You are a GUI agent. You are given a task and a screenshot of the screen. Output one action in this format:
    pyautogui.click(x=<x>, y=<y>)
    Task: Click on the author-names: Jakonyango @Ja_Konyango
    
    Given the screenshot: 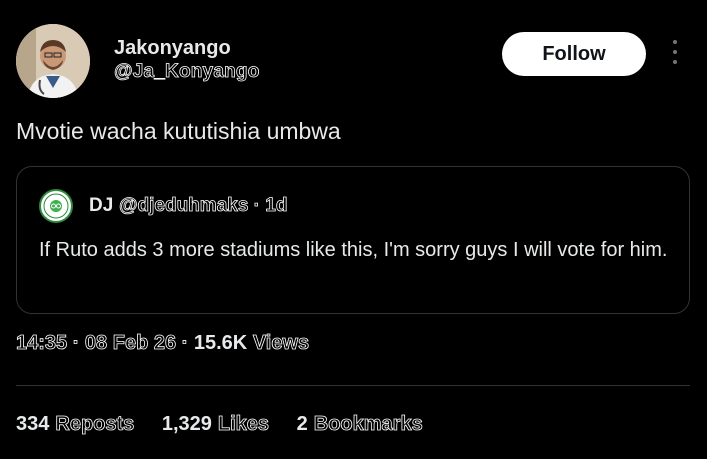 What is the action you would take?
    pyautogui.click(x=187, y=60)
    